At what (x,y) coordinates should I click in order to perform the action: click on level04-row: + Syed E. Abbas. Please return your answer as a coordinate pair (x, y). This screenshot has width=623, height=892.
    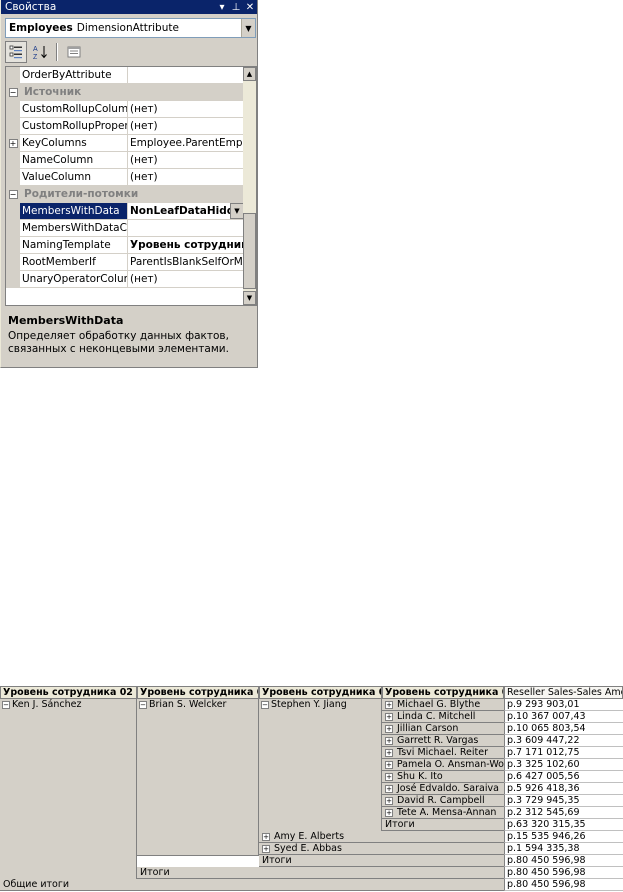
    Looking at the image, I should click on (381, 849).